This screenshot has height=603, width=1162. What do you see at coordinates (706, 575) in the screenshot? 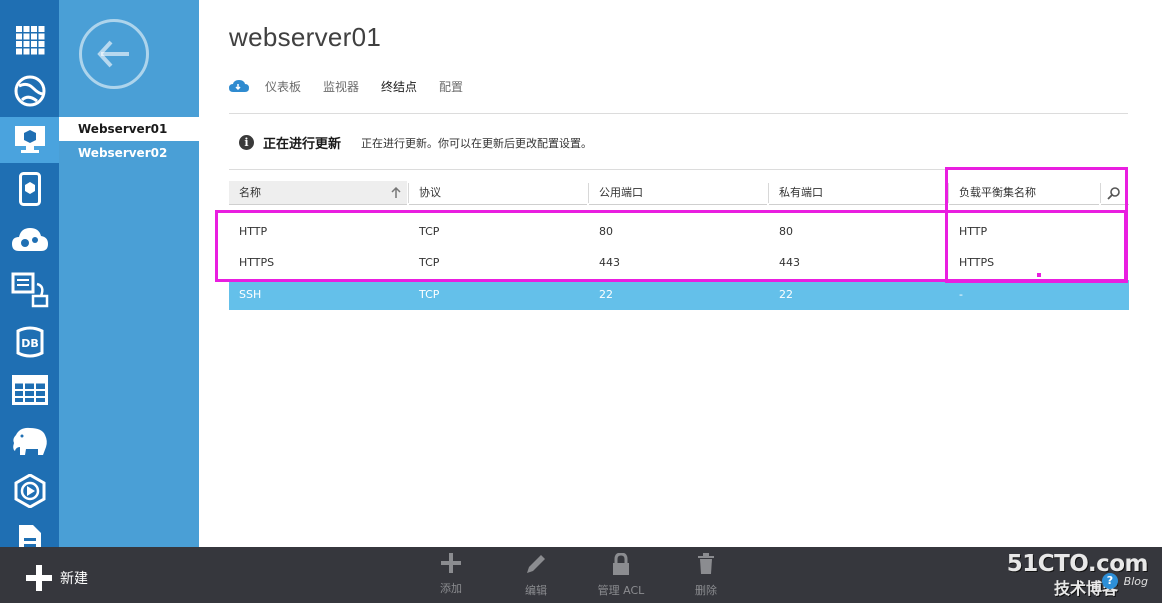
I see `delete-endpoint-button: 删除` at bounding box center [706, 575].